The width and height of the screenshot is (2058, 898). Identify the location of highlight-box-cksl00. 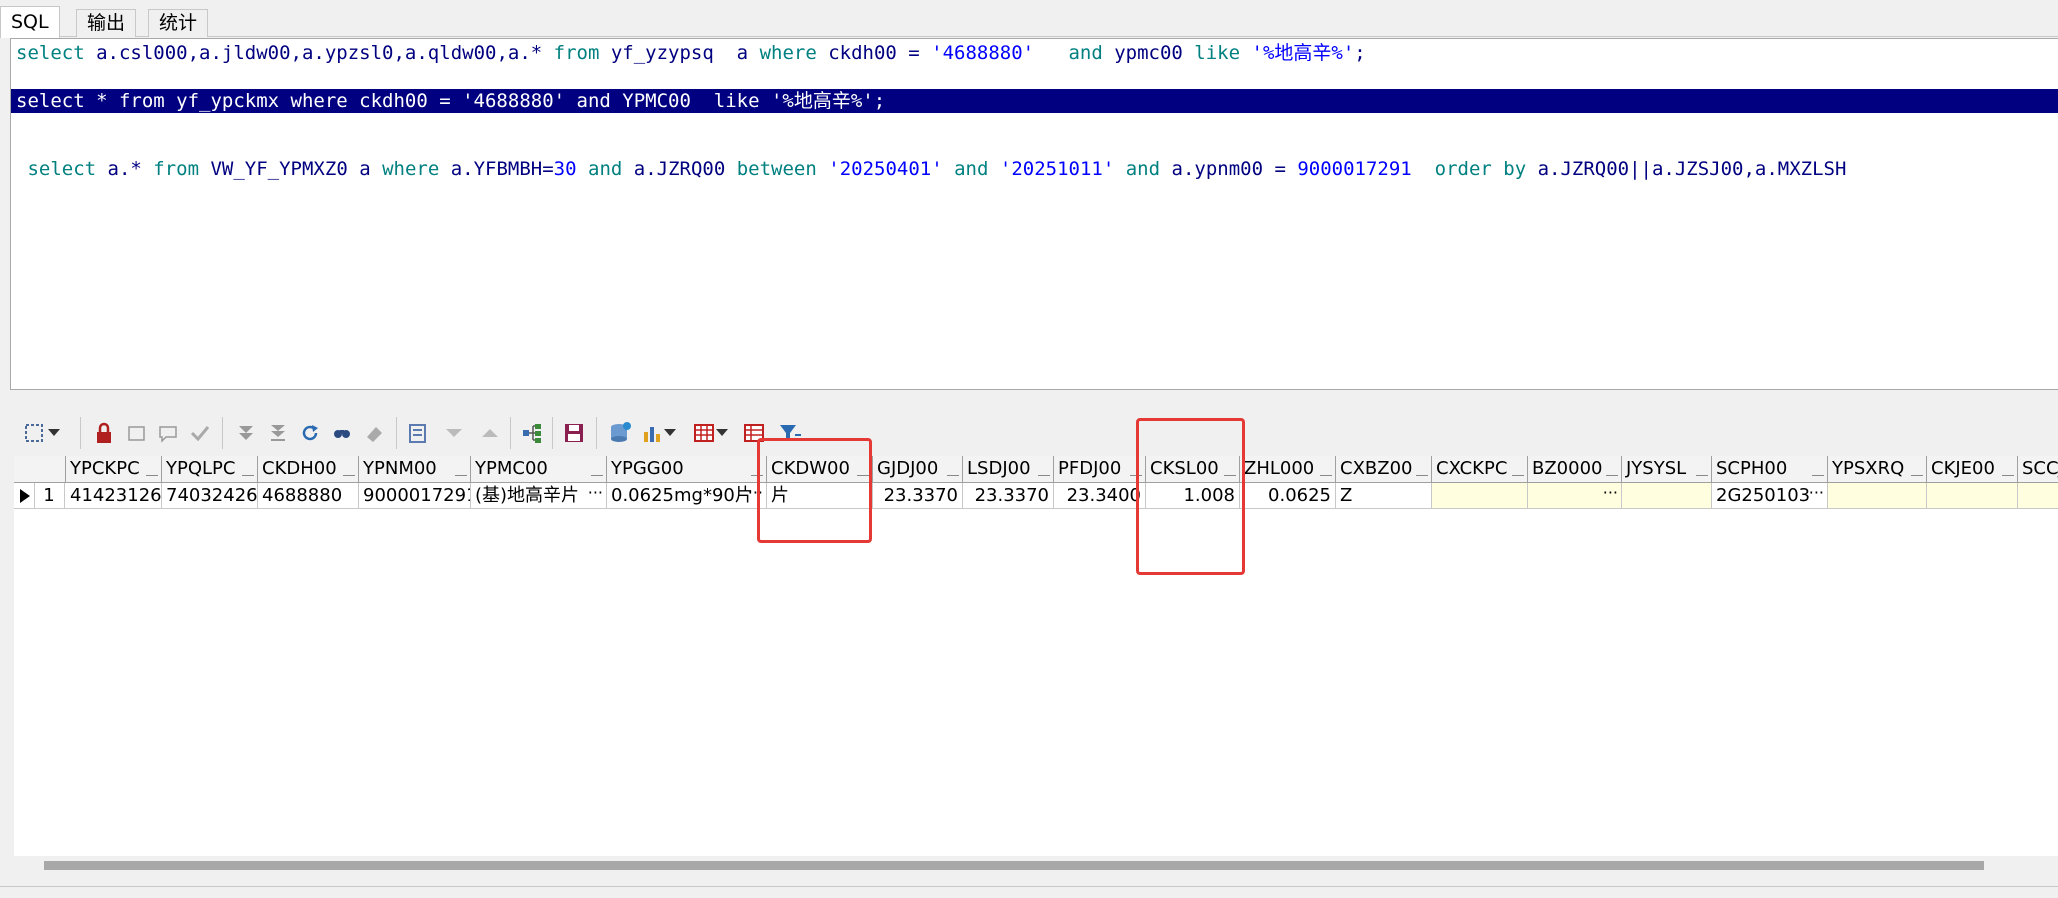
(1190, 496).